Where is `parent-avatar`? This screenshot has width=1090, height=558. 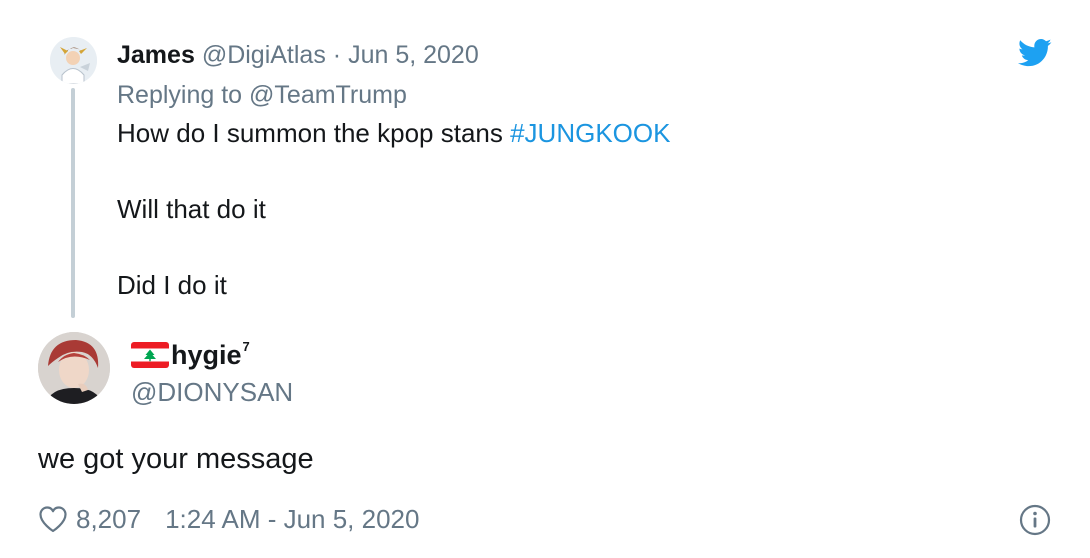 parent-avatar is located at coordinates (73, 60).